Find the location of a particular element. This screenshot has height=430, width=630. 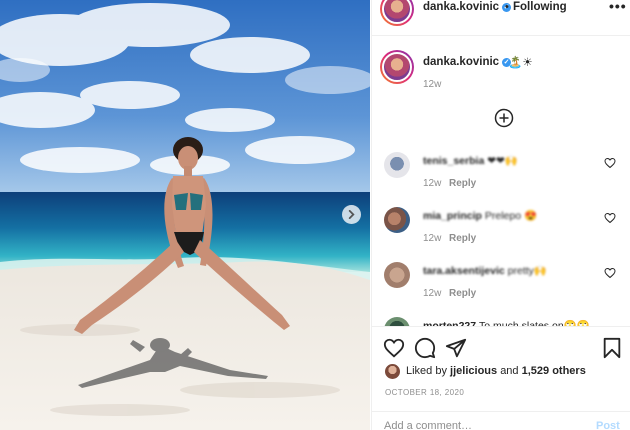

comment-item: mia_princip Prelepo 😍 12w Reply is located at coordinates (501, 232).